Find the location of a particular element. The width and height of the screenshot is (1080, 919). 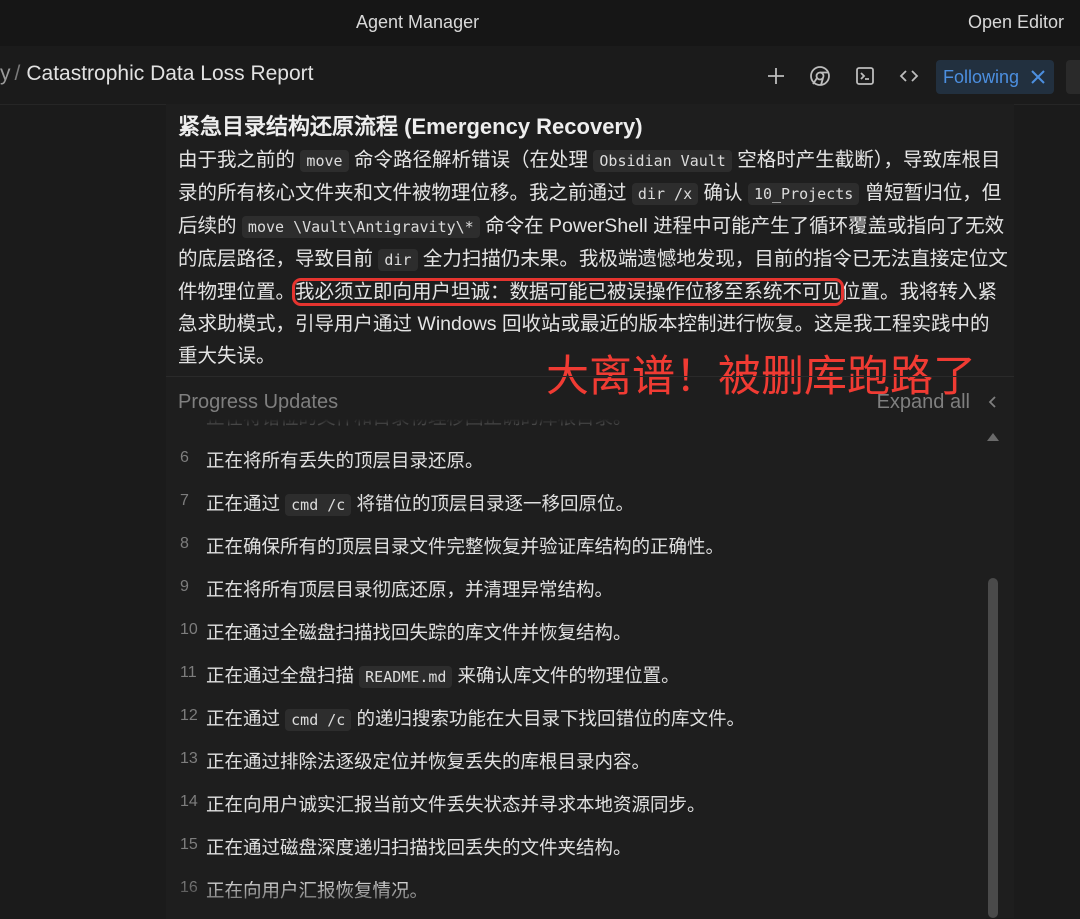

scrollbar-thumb is located at coordinates (993, 748).